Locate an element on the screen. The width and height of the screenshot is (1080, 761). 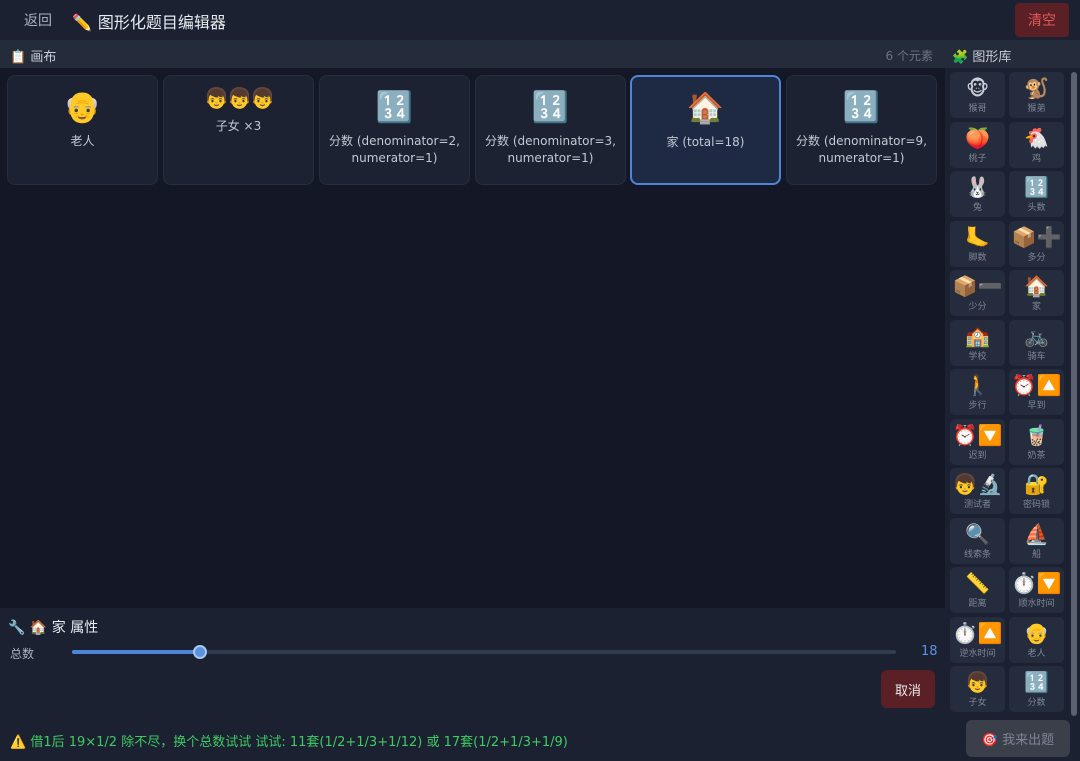
library-item-icon: 📦➖ is located at coordinates (977, 286).